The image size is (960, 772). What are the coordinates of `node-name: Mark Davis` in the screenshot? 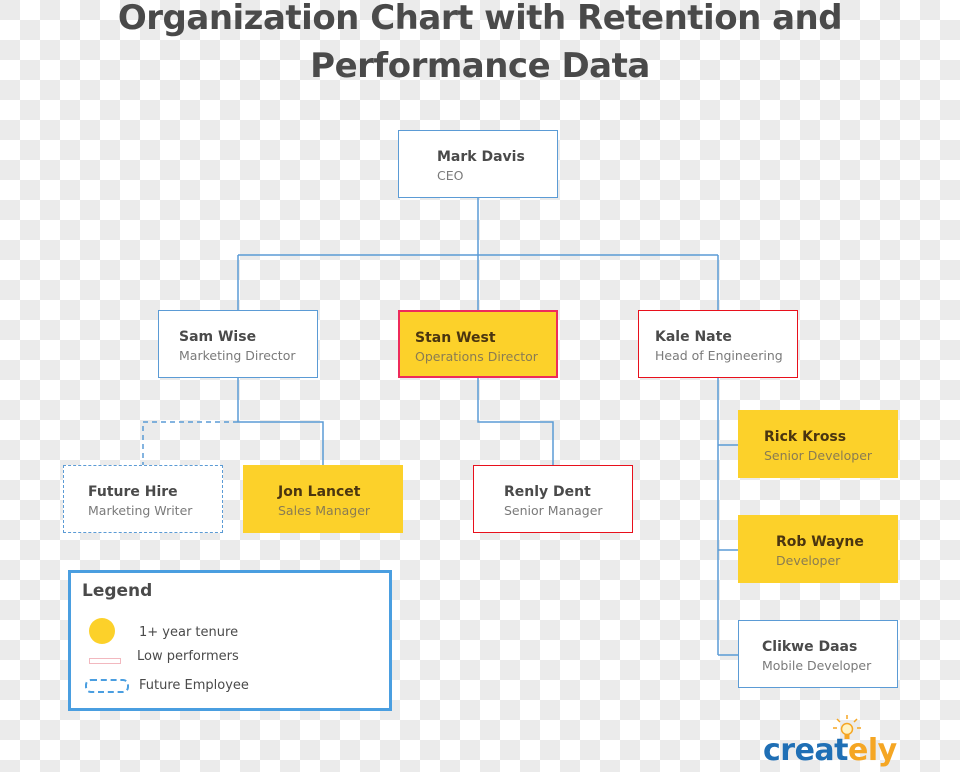 It's located at (481, 157).